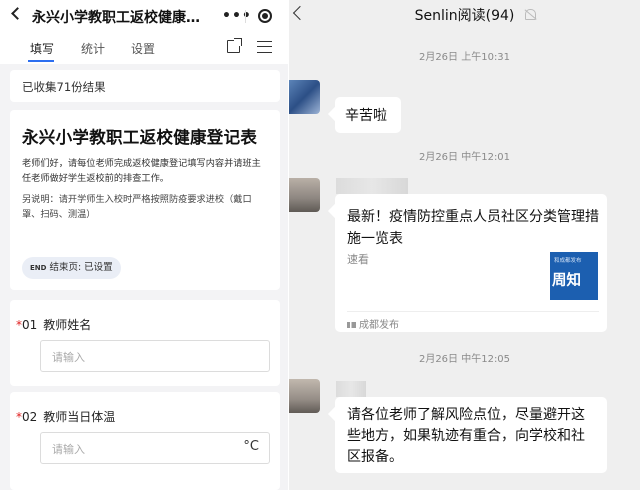  What do you see at coordinates (81, 267) in the screenshot?
I see `end-page-label: 结束页: 已设置` at bounding box center [81, 267].